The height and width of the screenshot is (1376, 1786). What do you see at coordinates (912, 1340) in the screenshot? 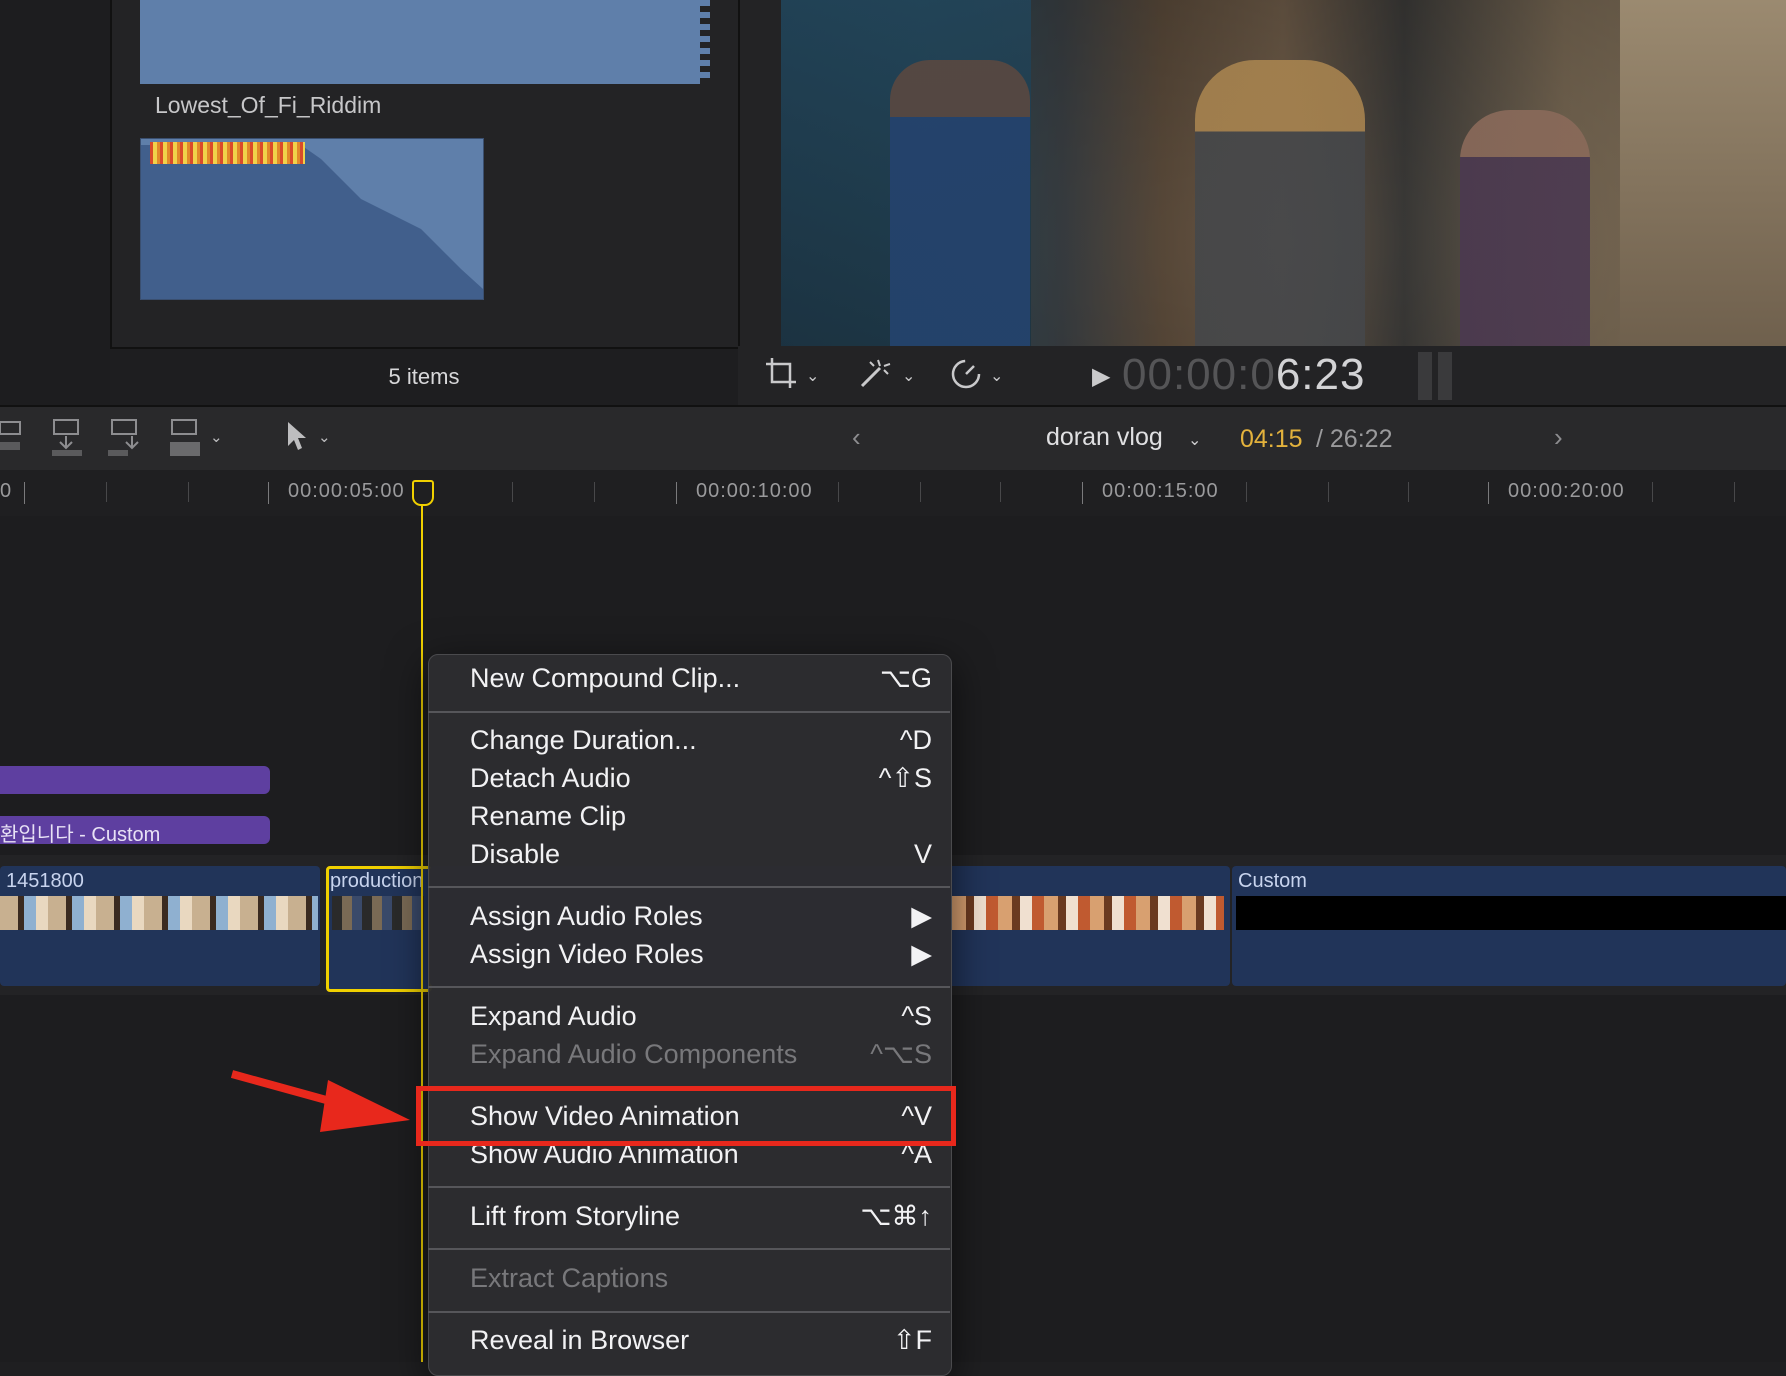
I see `menu-item-shortcut: ⇧F` at bounding box center [912, 1340].